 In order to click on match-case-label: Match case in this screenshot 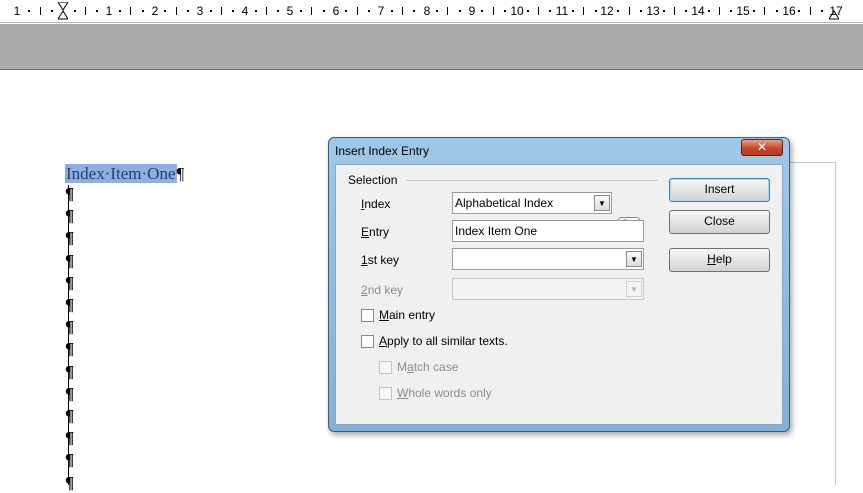, I will do `click(428, 367)`.